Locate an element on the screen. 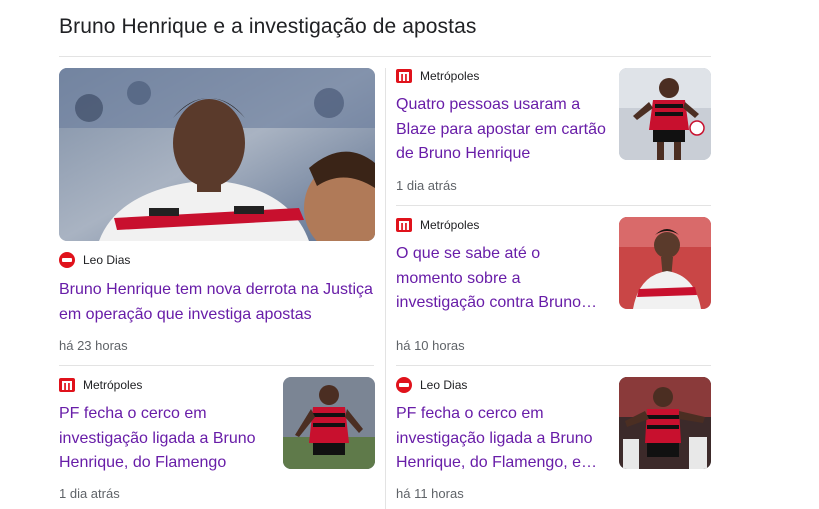  article-time: há 10 horas is located at coordinates (430, 345).